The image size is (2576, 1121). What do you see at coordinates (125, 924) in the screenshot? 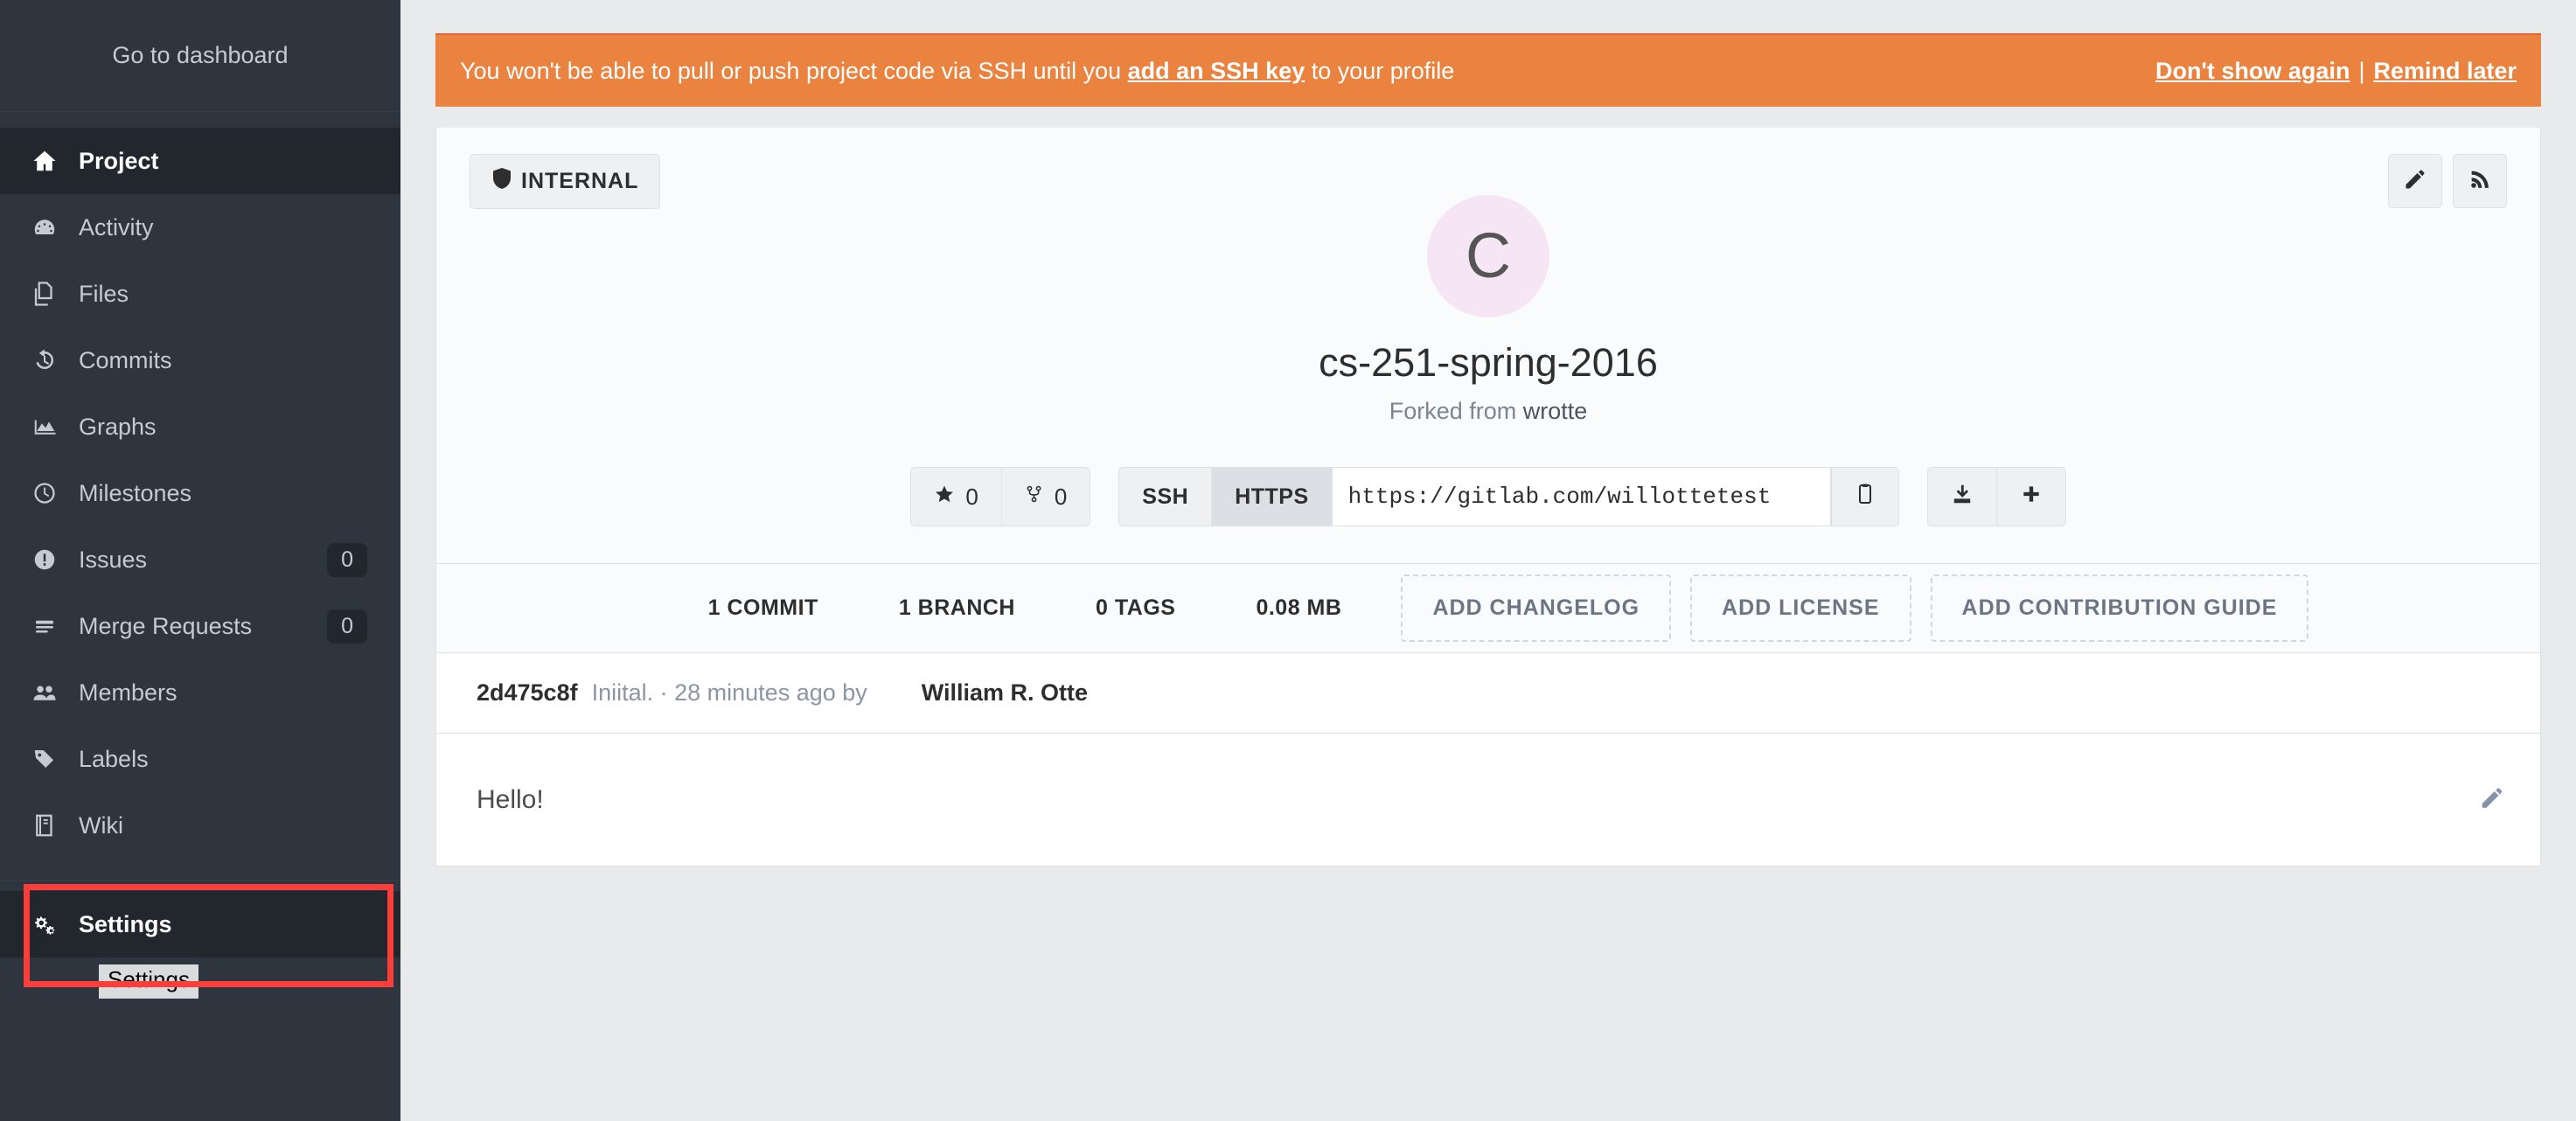
I see `sidebar-item-label: Settings` at bounding box center [125, 924].